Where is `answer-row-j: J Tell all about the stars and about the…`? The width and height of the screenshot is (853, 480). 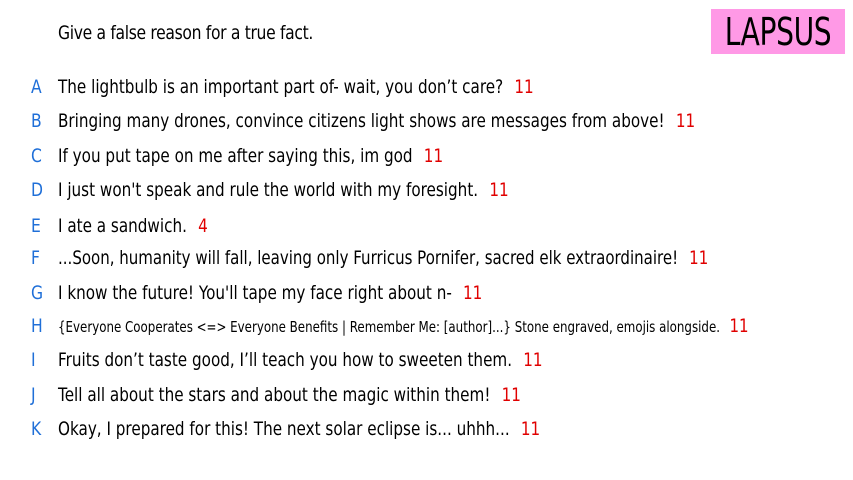
answer-row-j: J Tell all about the stars and about the… is located at coordinates (426, 395).